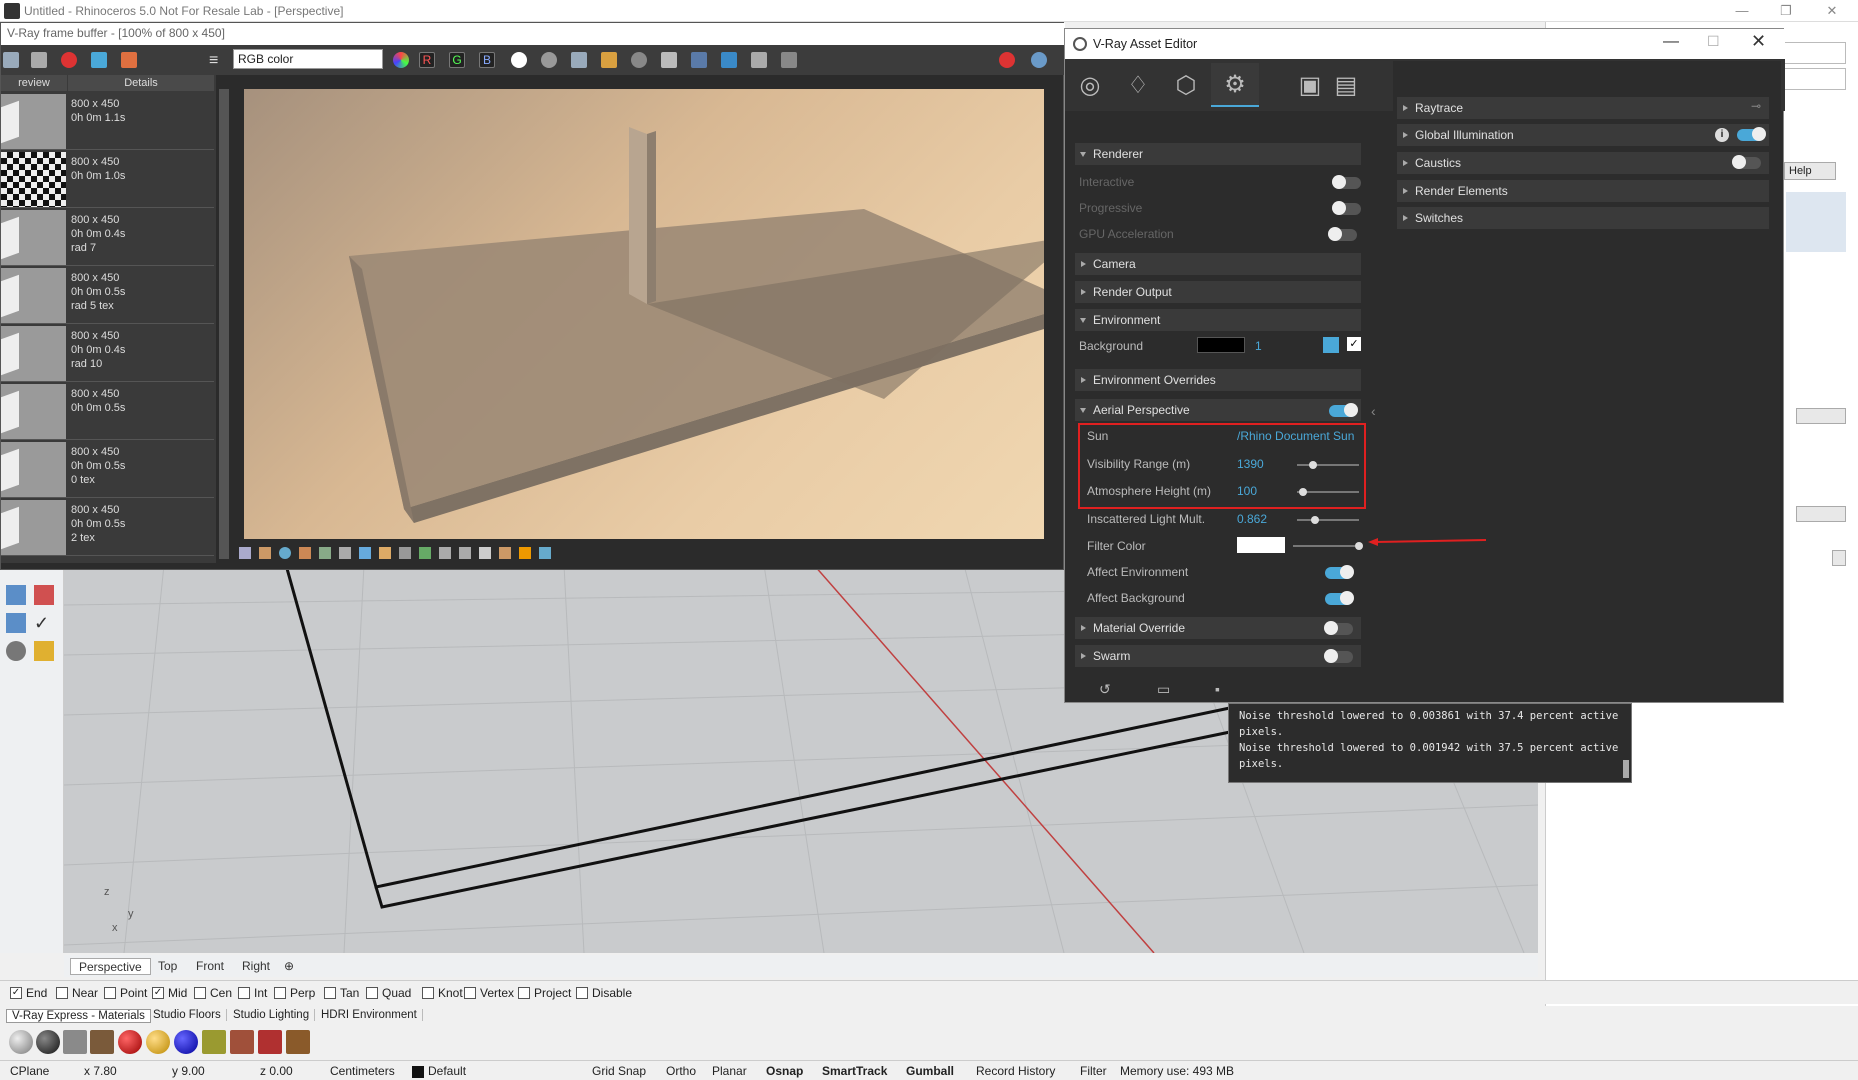 Image resolution: width=1858 pixels, height=1080 pixels. Describe the element at coordinates (44, 595) in the screenshot. I see `transform-tool-icon` at that location.